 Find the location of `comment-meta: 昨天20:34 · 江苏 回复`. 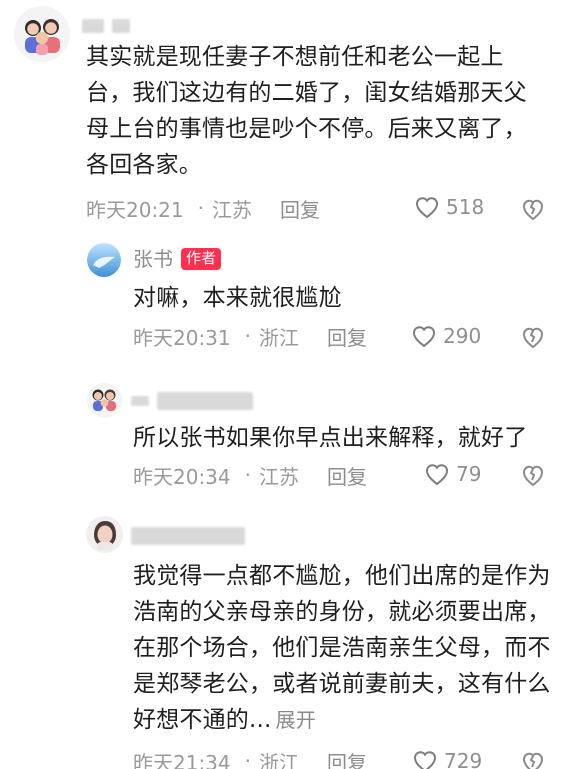

comment-meta: 昨天20:34 · 江苏 回复 is located at coordinates (250, 475).